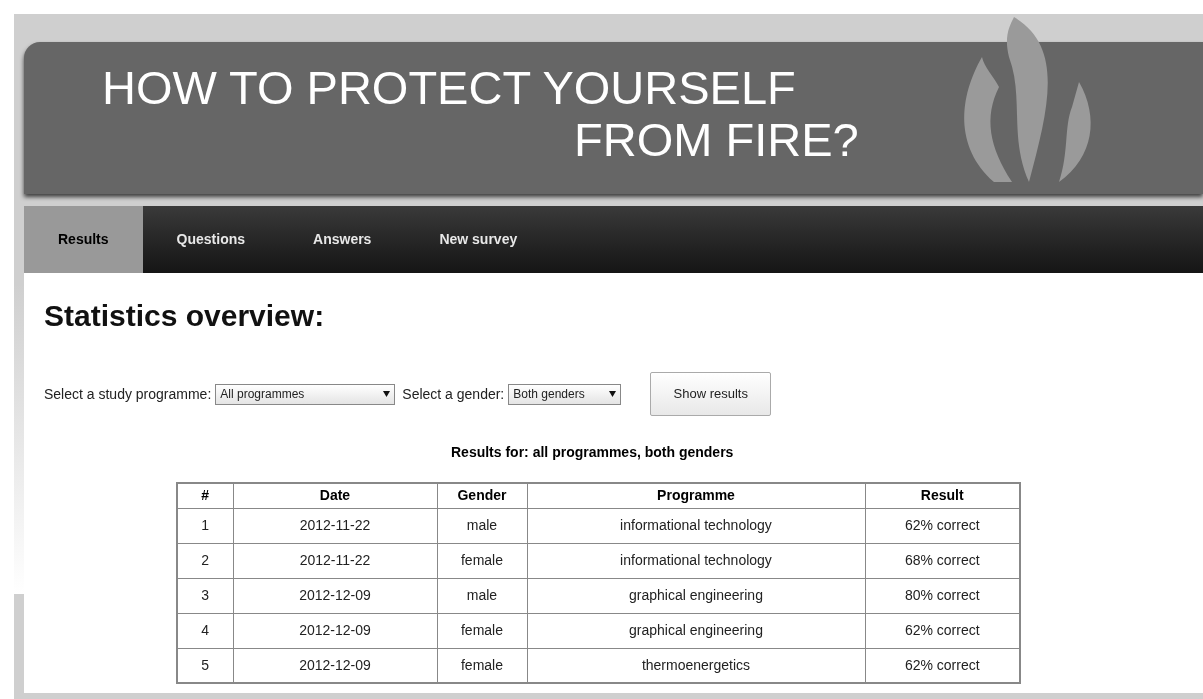 This screenshot has height=699, width=1203. What do you see at coordinates (482, 495) in the screenshot?
I see `column-header: Gender` at bounding box center [482, 495].